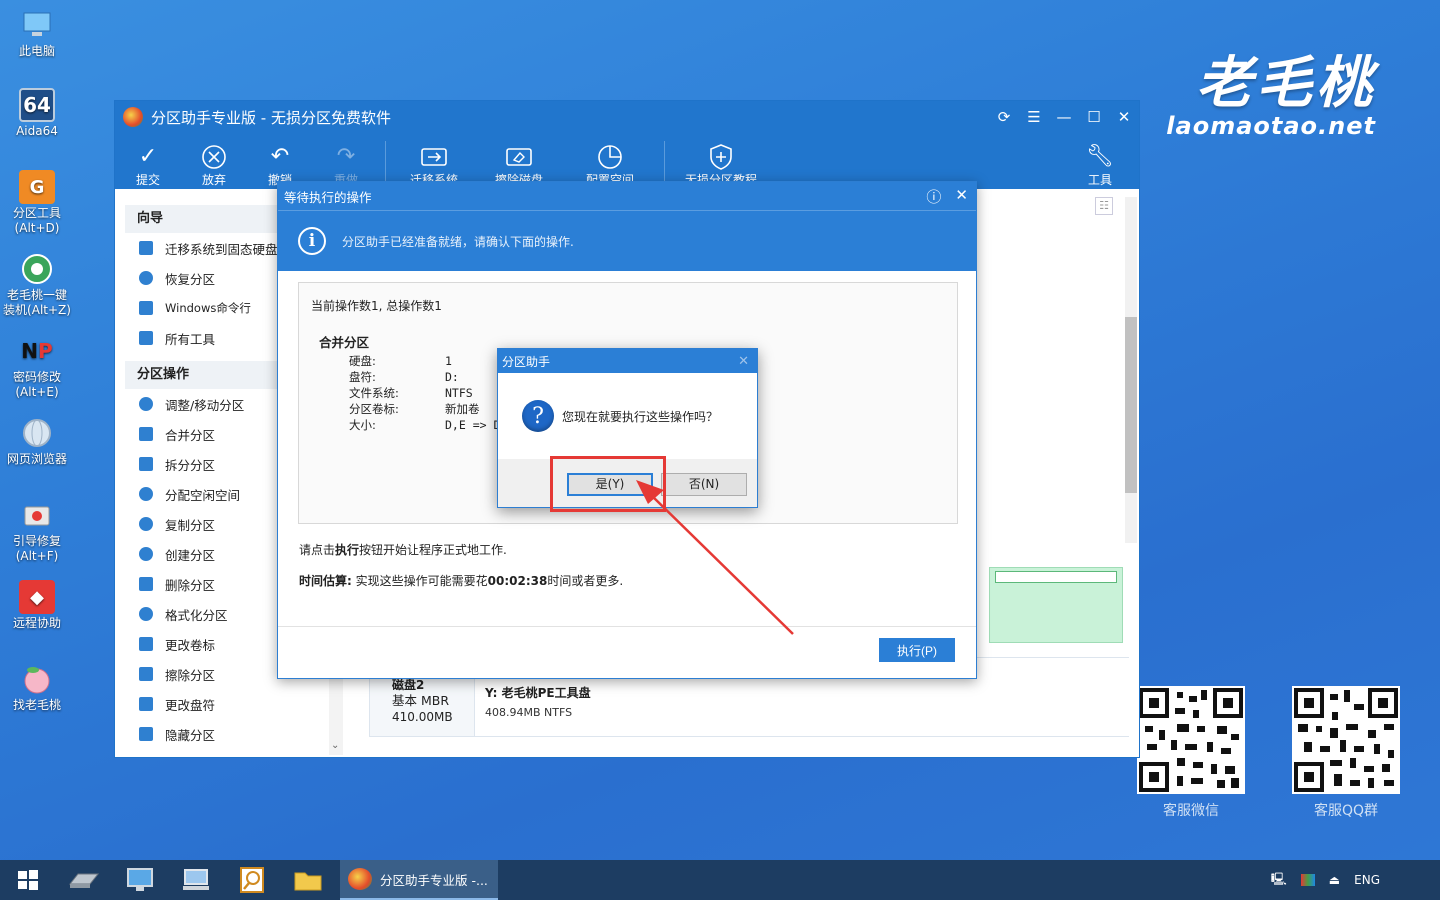 Image resolution: width=1440 pixels, height=900 pixels. I want to click on desktop-icon-partition-tool: G 分区工具 (Alt+D), so click(37, 203).